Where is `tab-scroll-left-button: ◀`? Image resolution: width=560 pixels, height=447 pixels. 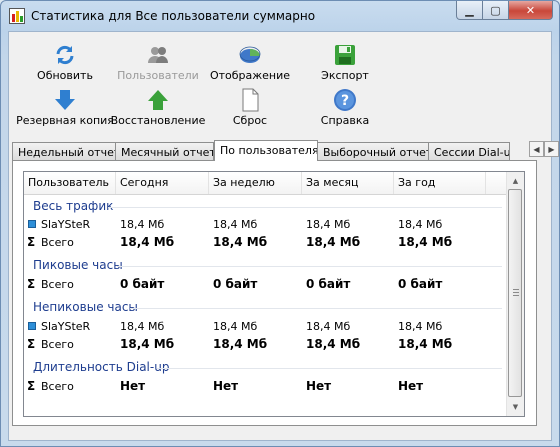 tab-scroll-left-button: ◀ is located at coordinates (536, 149).